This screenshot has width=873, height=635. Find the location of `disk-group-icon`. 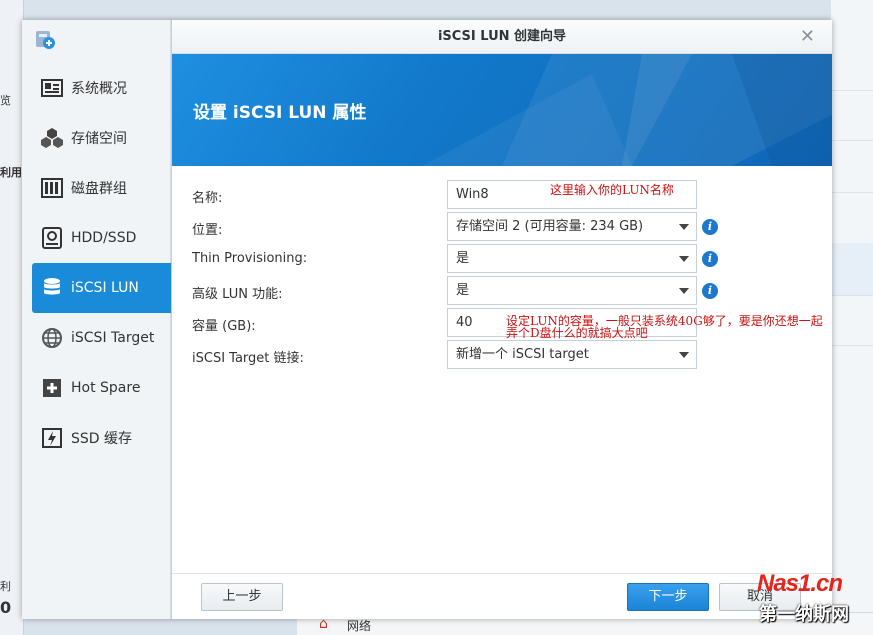

disk-group-icon is located at coordinates (52, 188).